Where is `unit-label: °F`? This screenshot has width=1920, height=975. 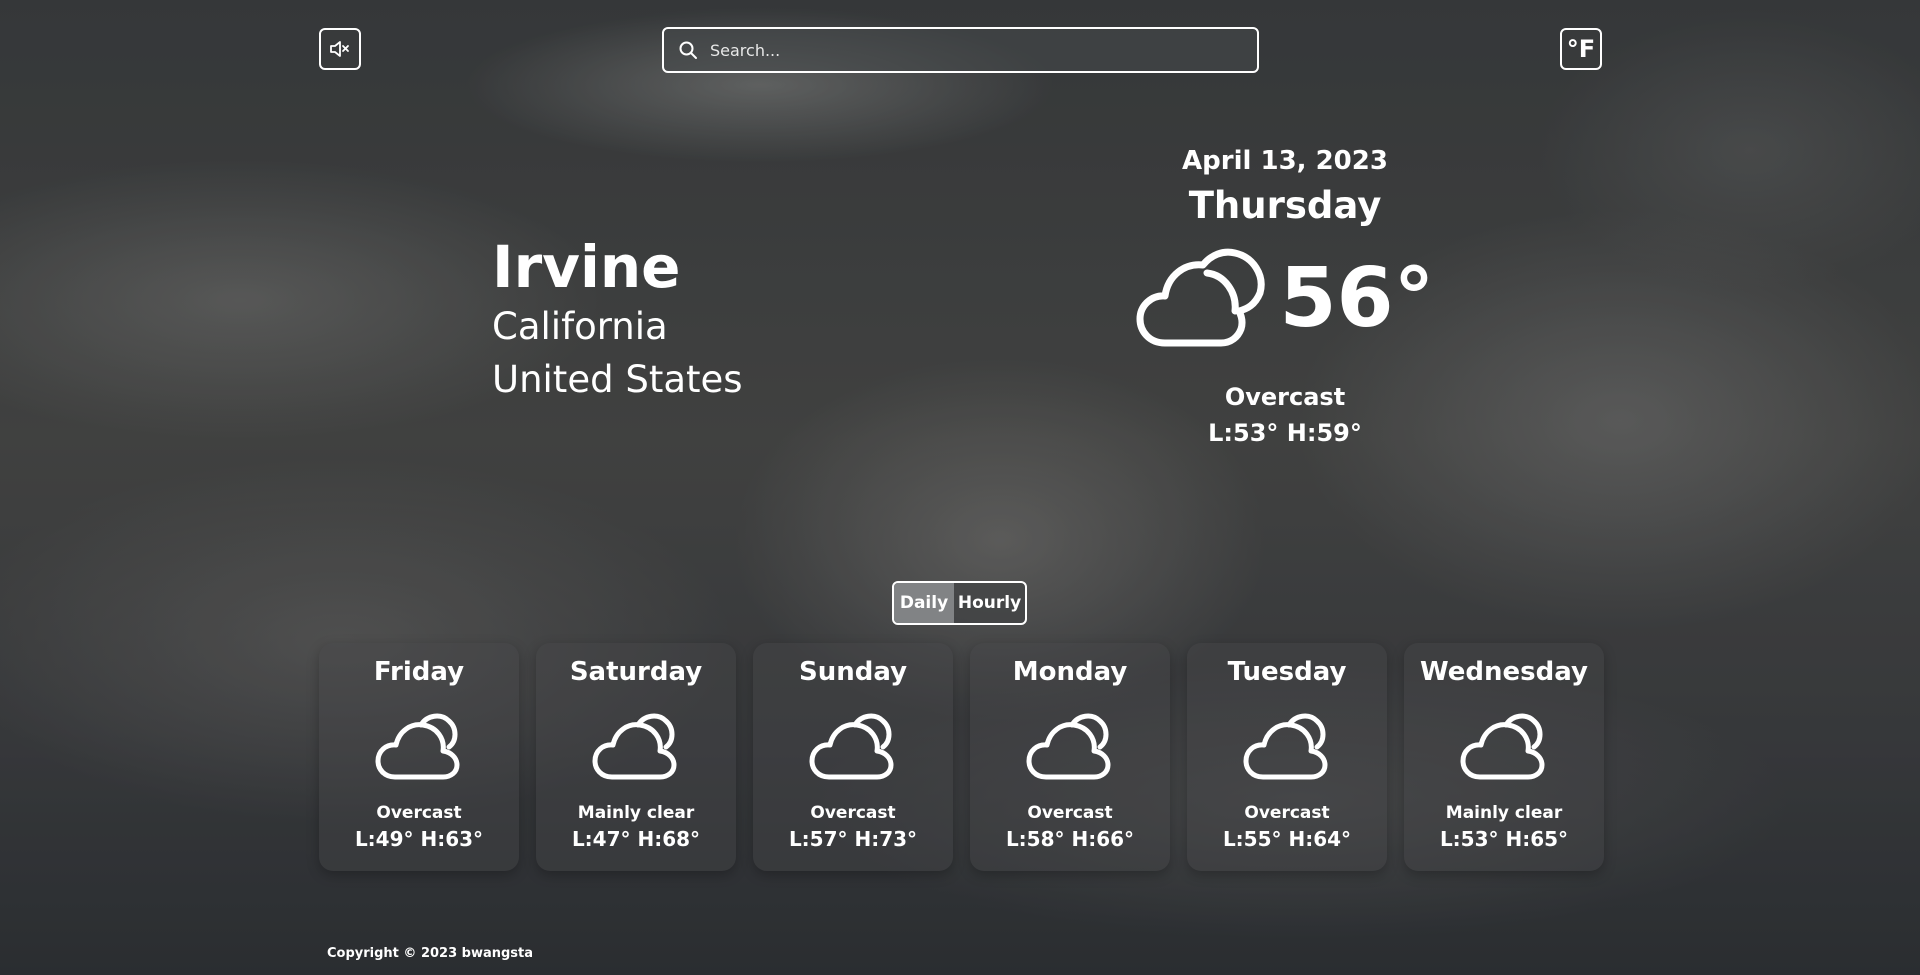
unit-label: °F is located at coordinates (1581, 49).